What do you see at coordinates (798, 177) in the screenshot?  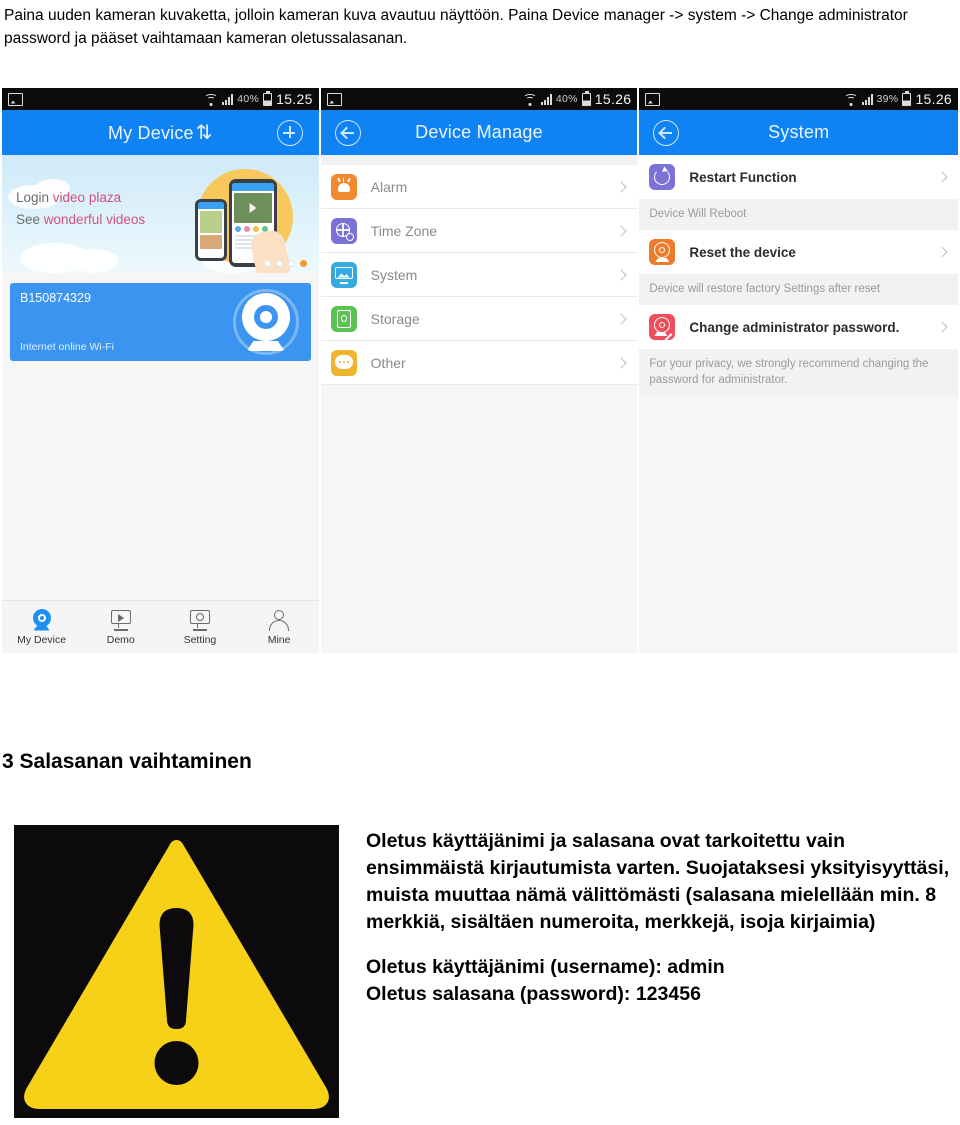 I see `list-item-restart-function: Restart Function` at bounding box center [798, 177].